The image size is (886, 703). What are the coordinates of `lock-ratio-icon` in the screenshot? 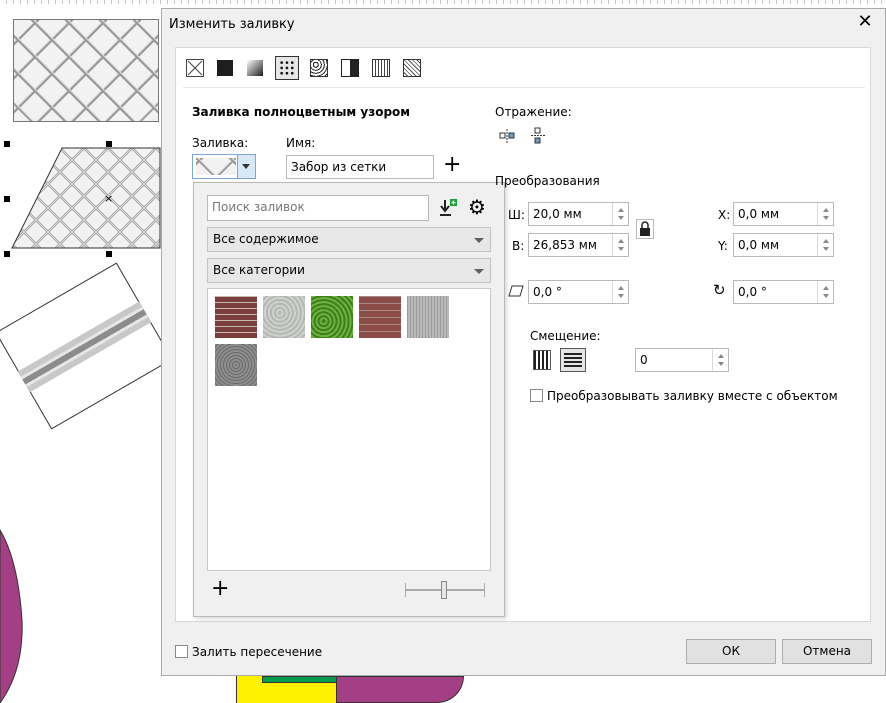 It's located at (645, 229).